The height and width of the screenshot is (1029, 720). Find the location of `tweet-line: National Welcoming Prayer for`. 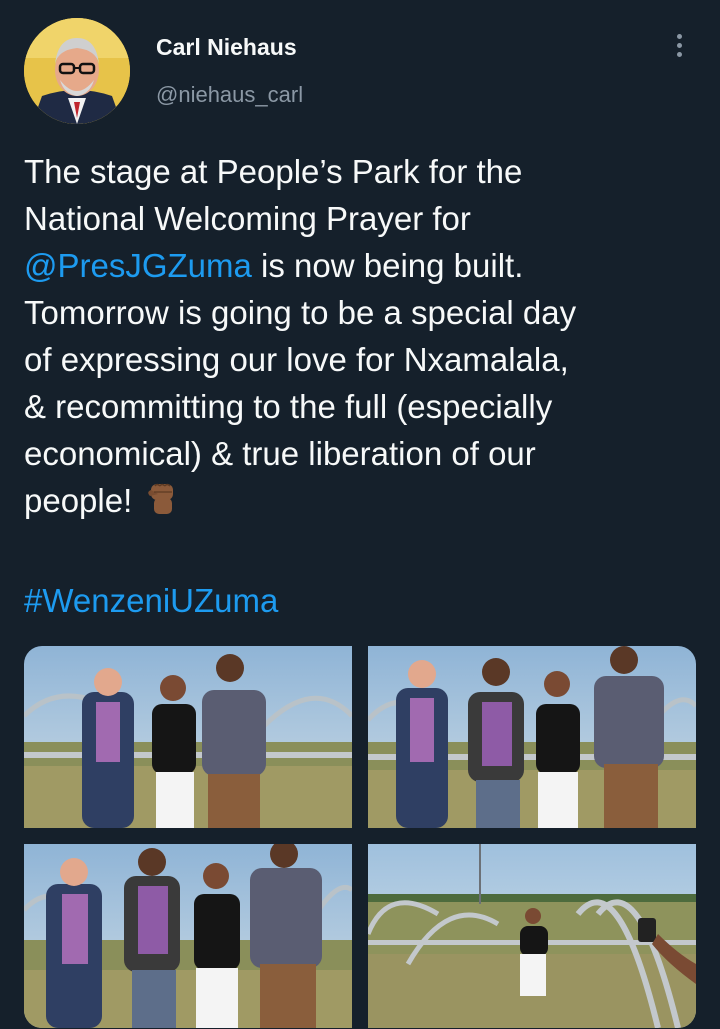

tweet-line: National Welcoming Prayer for is located at coordinates (247, 218).